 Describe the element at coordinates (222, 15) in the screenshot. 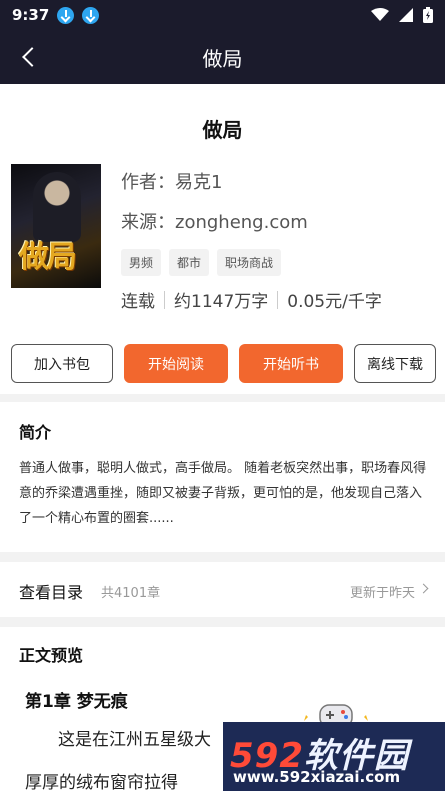

I see `status-bar: 9:37` at that location.